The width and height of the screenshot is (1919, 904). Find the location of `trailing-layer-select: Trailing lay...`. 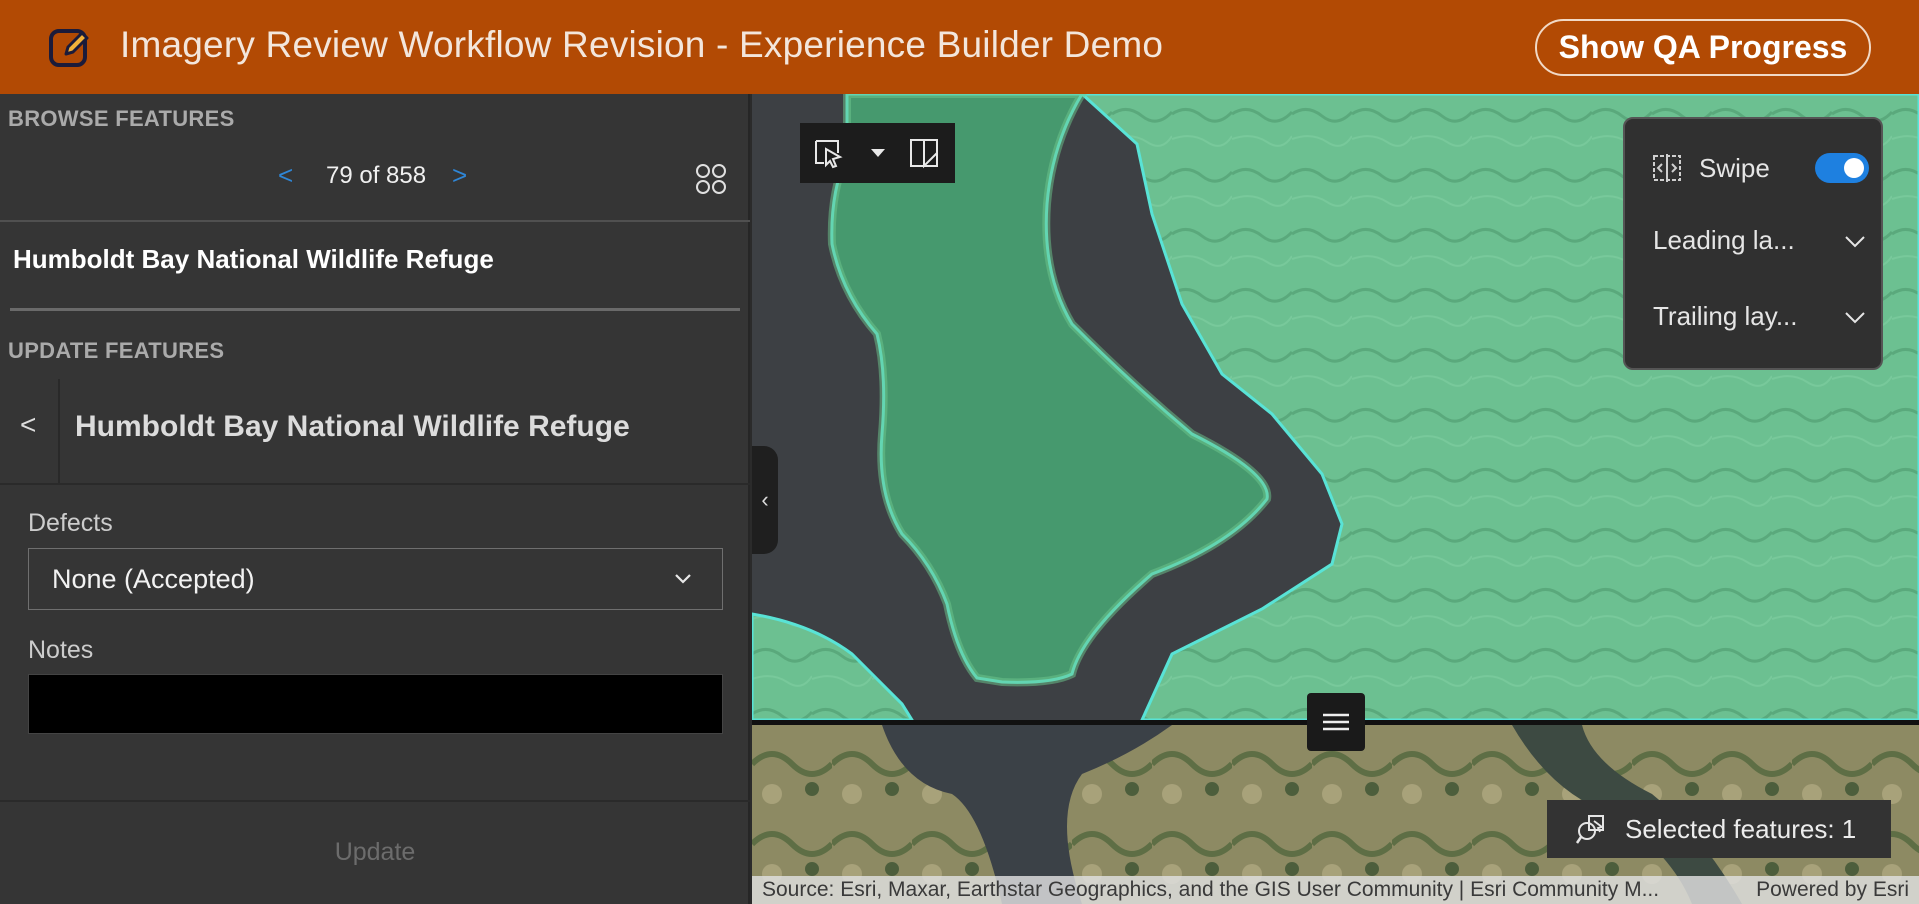

trailing-layer-select: Trailing lay... is located at coordinates (1725, 316).